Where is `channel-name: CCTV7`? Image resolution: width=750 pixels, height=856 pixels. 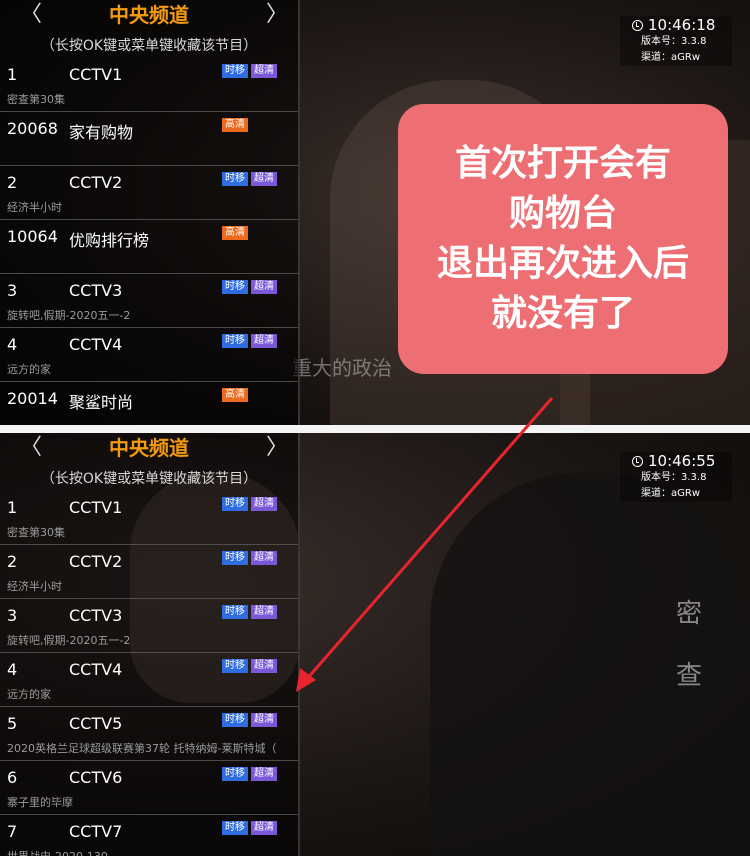 channel-name: CCTV7 is located at coordinates (96, 831).